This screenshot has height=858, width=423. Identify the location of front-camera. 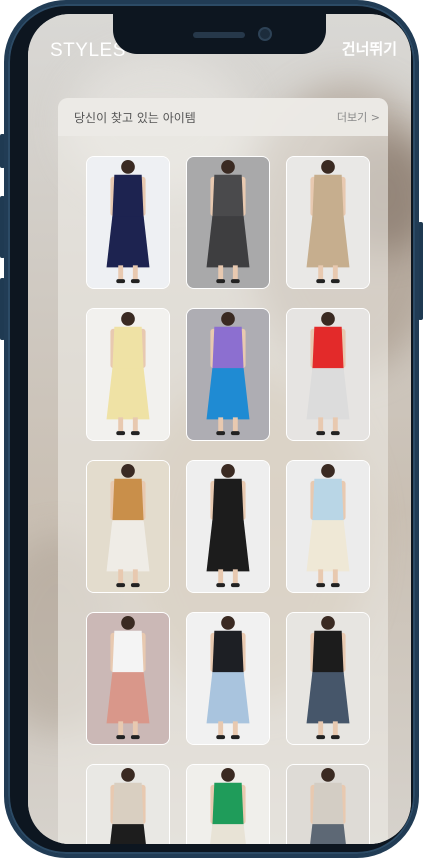
(265, 34).